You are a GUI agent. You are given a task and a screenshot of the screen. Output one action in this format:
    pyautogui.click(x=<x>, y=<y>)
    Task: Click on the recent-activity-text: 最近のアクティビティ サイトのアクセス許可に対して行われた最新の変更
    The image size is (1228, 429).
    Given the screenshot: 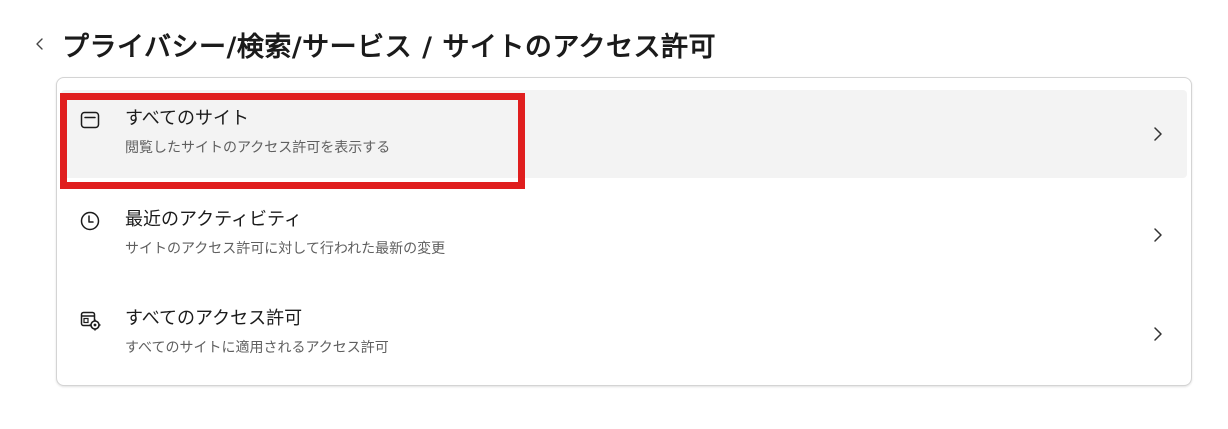 What is the action you would take?
    pyautogui.click(x=285, y=233)
    